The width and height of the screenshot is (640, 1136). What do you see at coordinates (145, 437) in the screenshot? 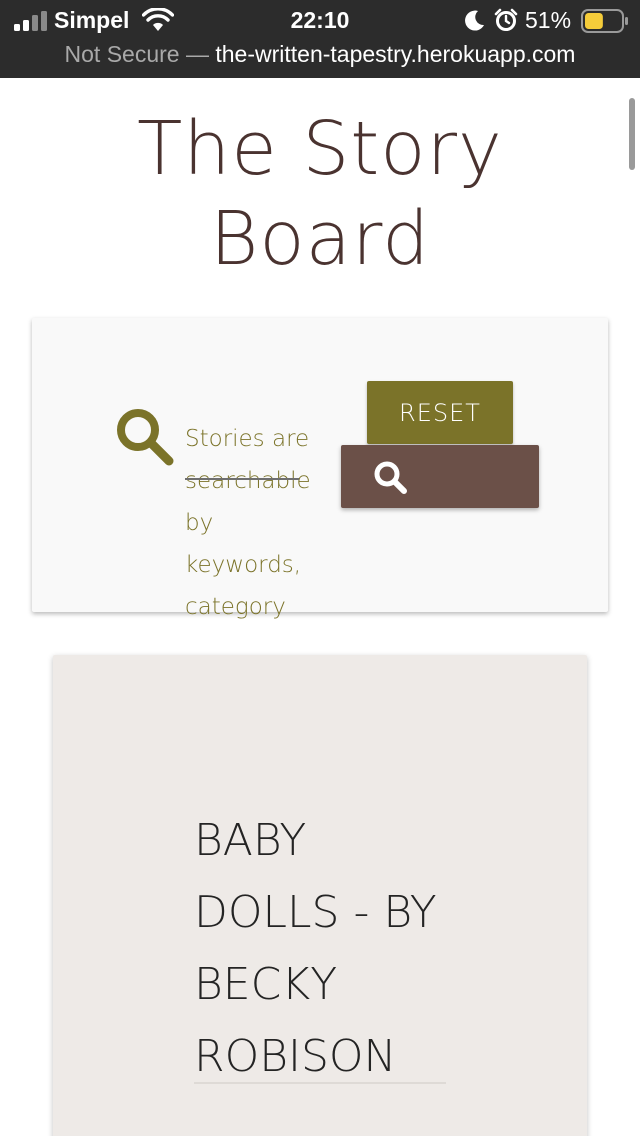
I see `search-icon` at bounding box center [145, 437].